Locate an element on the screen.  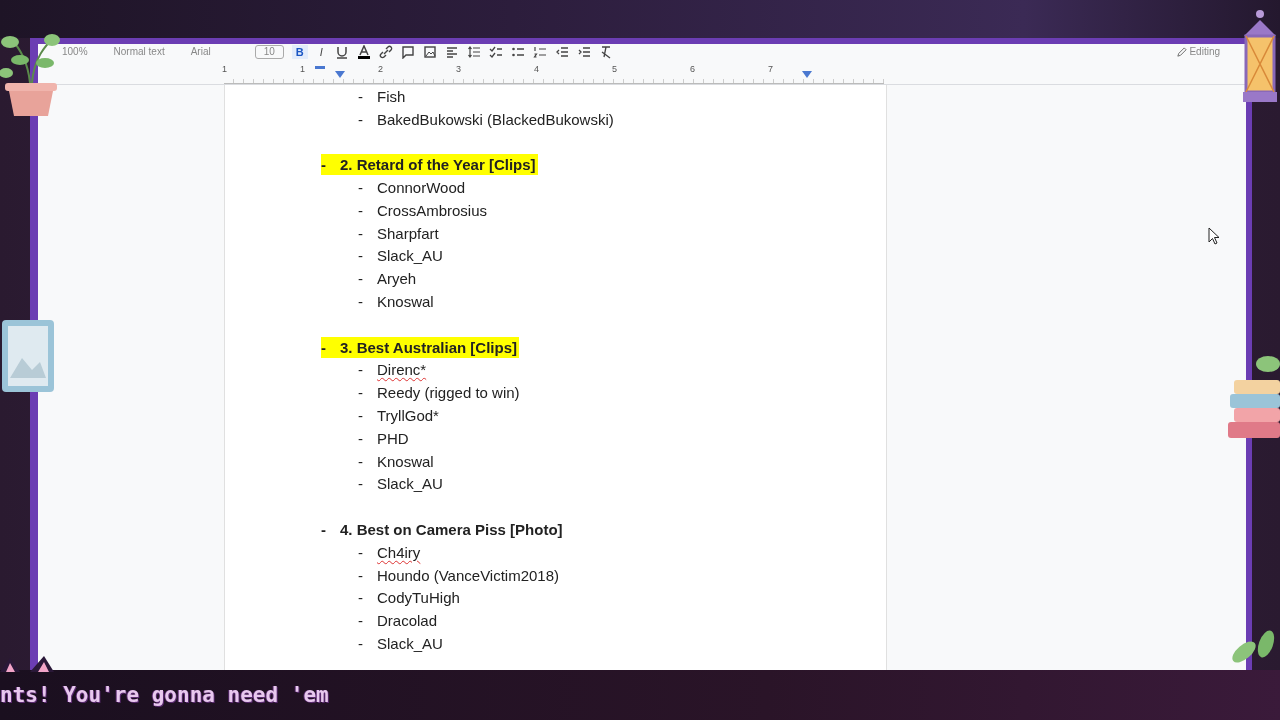
ticker-text: nts! You're gonna need 'em is located at coordinates (164, 695).